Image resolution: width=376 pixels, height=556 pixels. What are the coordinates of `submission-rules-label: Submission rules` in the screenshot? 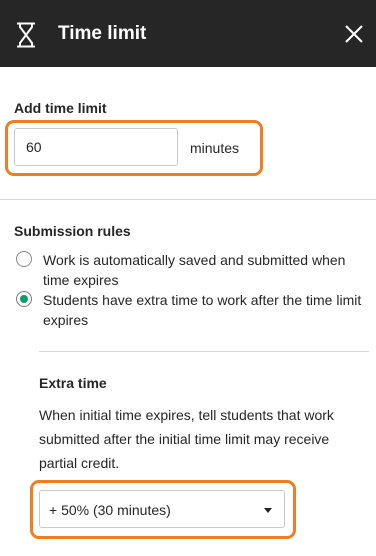 It's located at (72, 231).